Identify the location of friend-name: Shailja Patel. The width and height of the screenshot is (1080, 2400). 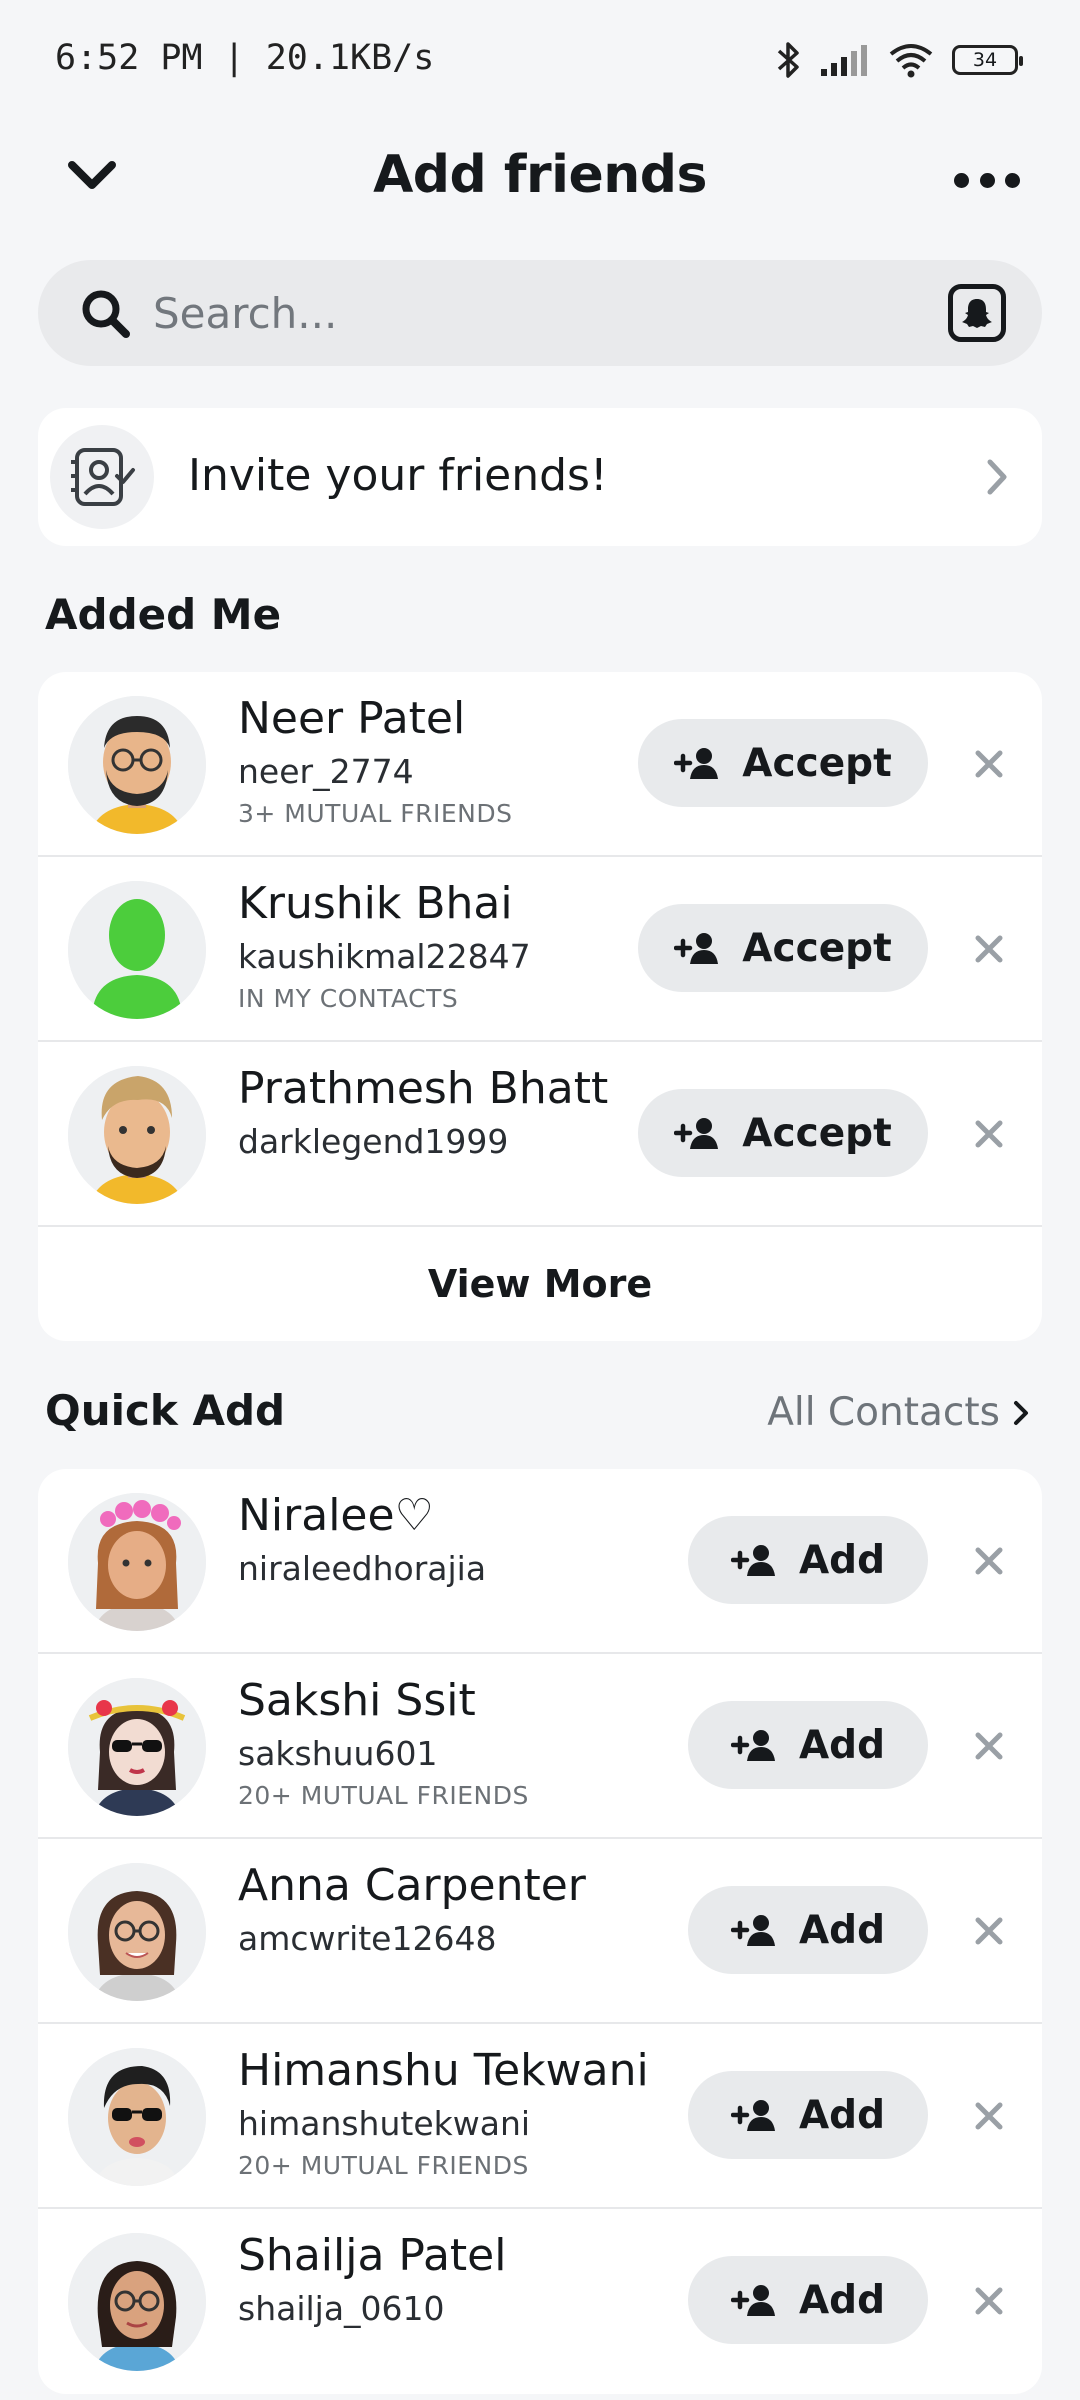
(372, 2255).